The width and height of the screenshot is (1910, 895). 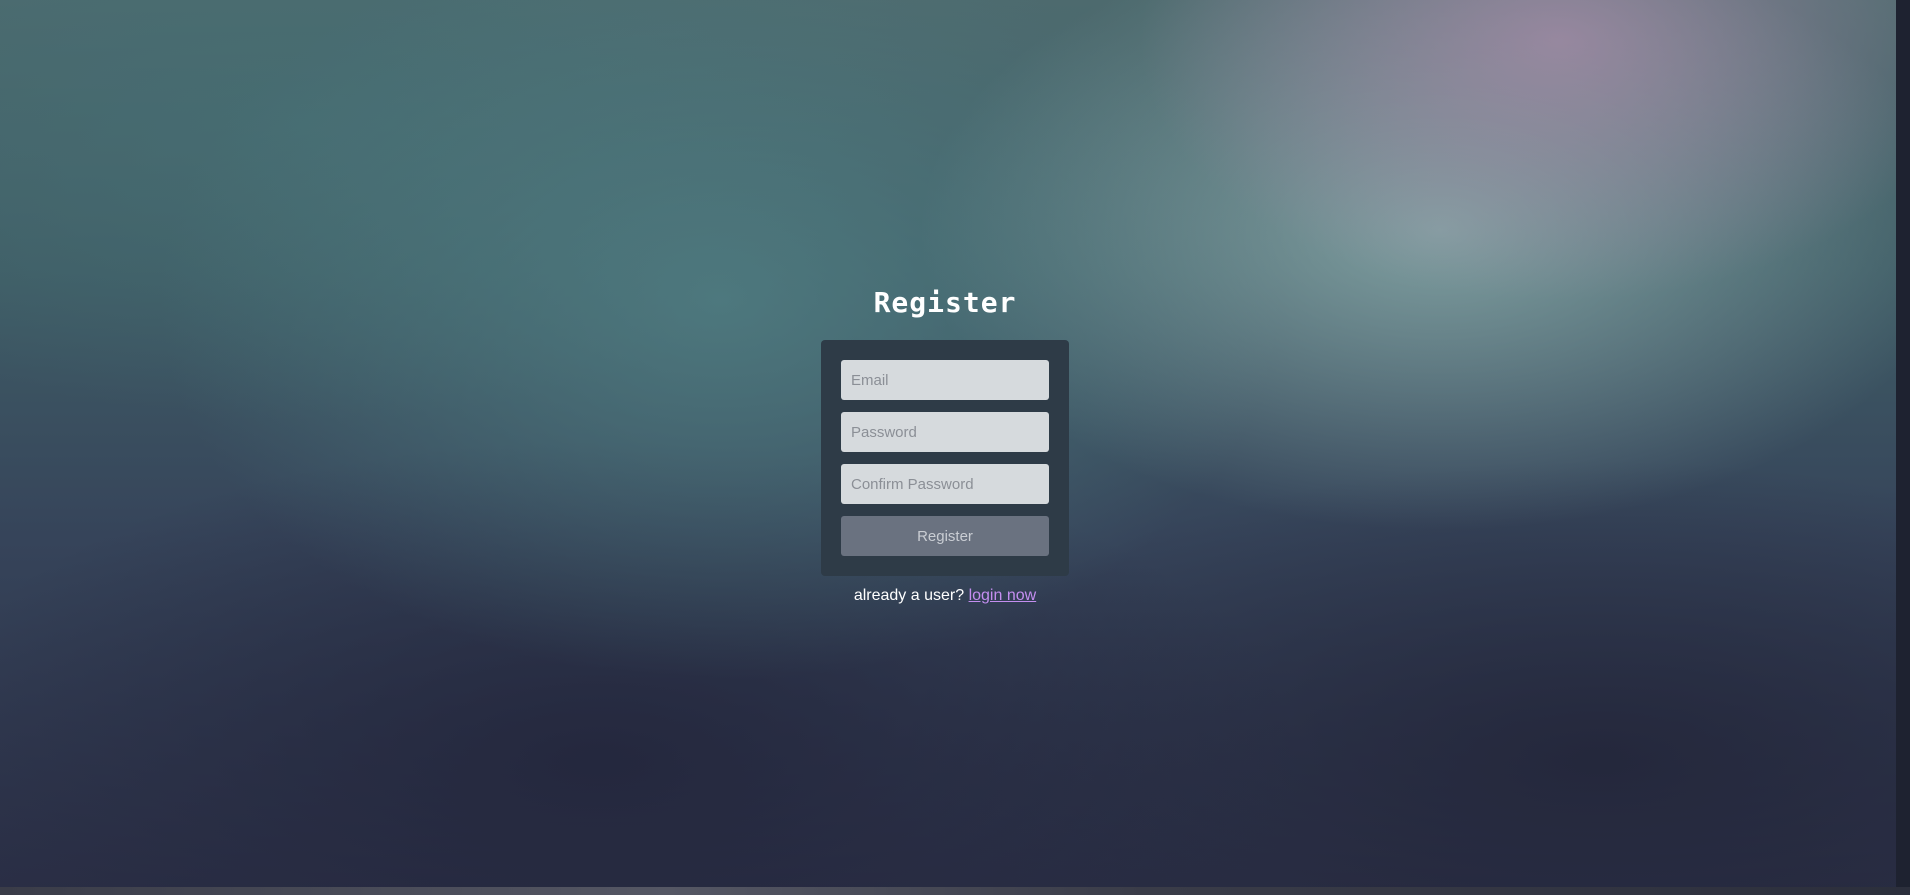 I want to click on login-link: login now, so click(x=1003, y=595).